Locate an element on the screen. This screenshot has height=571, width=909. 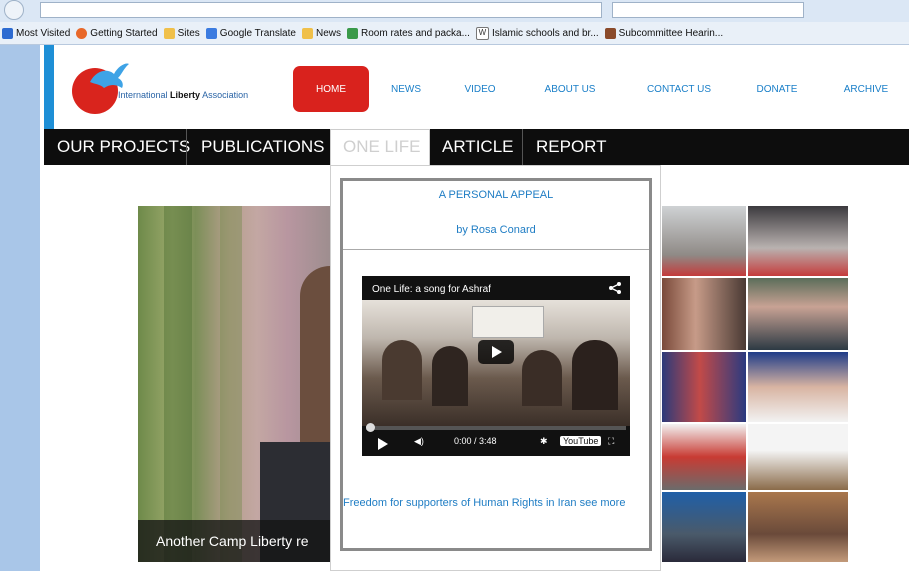
progress-handle is located at coordinates (370, 427).